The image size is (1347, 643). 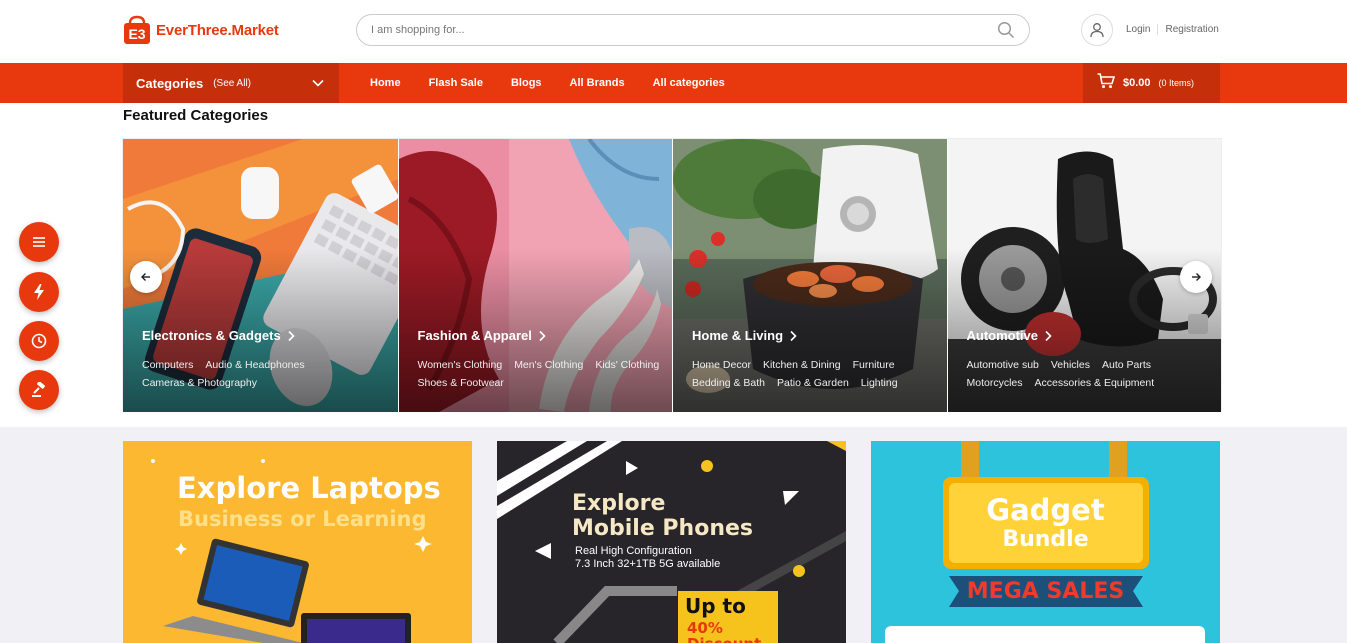 What do you see at coordinates (460, 365) in the screenshot?
I see `subcategory-link: Women's Clothing` at bounding box center [460, 365].